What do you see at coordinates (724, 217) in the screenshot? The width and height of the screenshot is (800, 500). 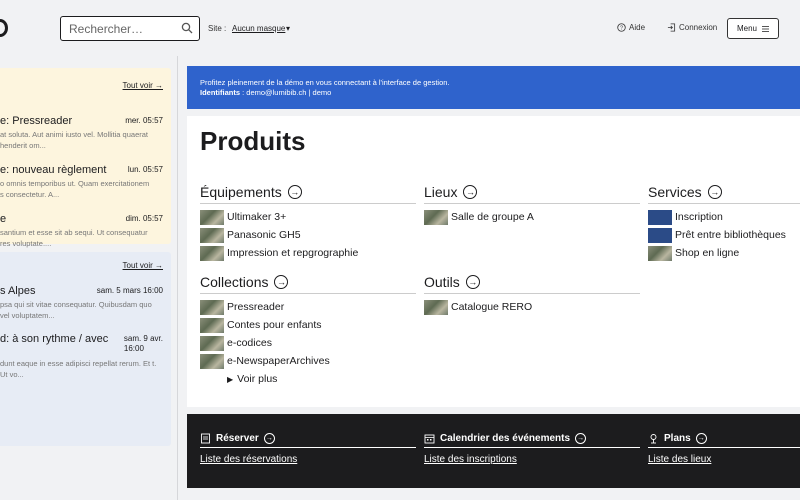 I see `product-item: Inscription` at bounding box center [724, 217].